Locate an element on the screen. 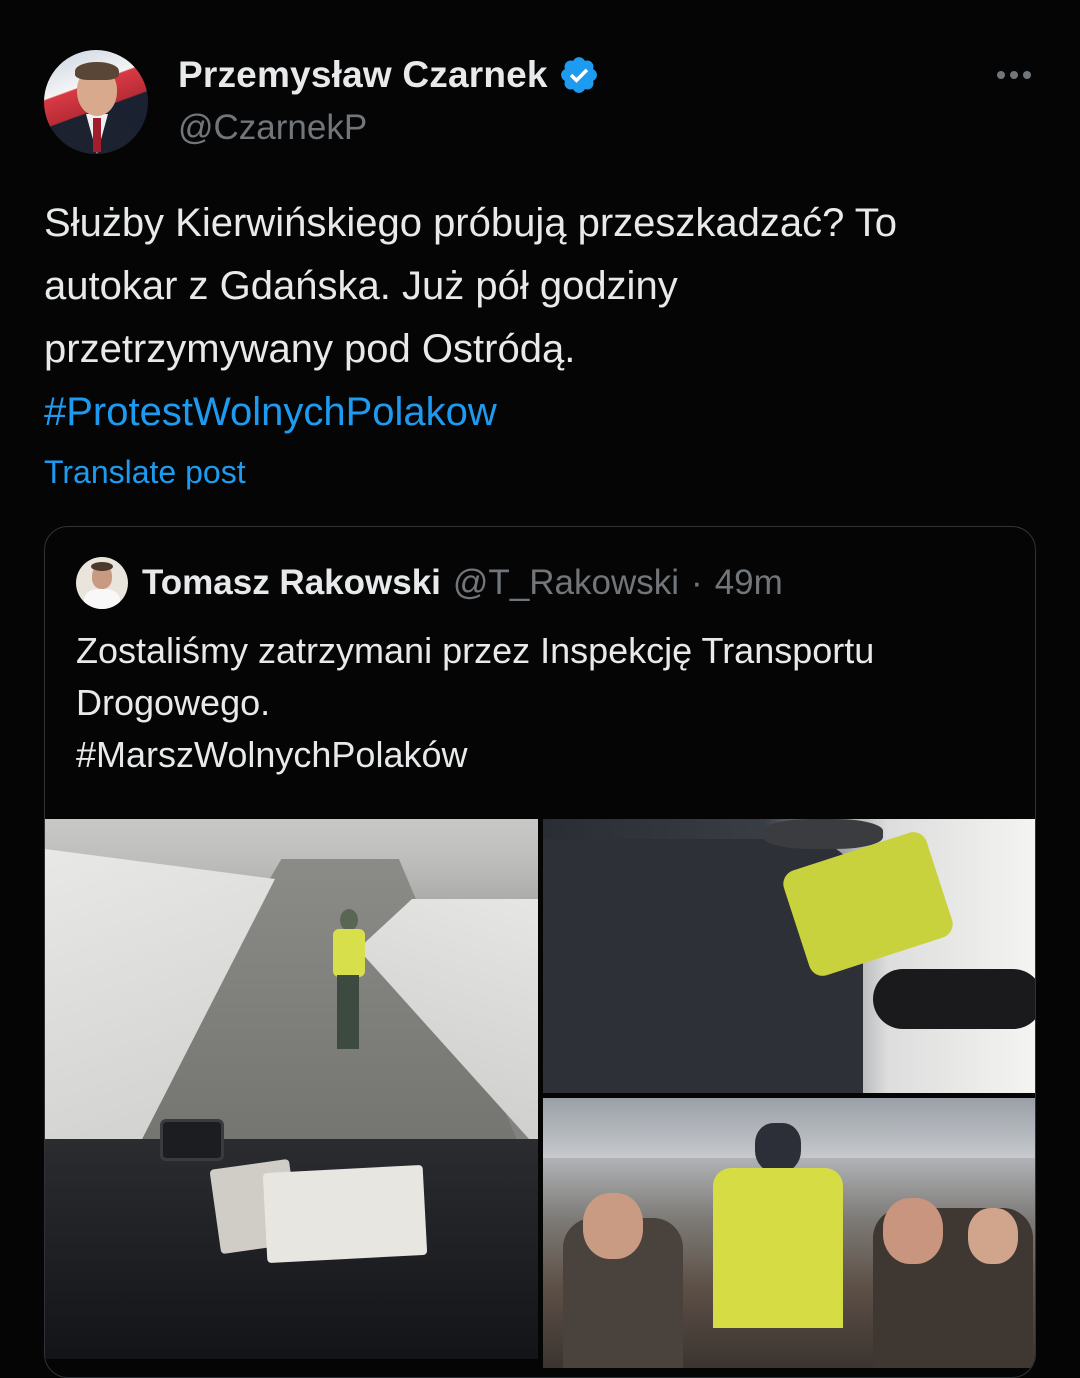 The width and height of the screenshot is (1080, 1378). quoted-author-handle: @T_Rakowski is located at coordinates (566, 583).